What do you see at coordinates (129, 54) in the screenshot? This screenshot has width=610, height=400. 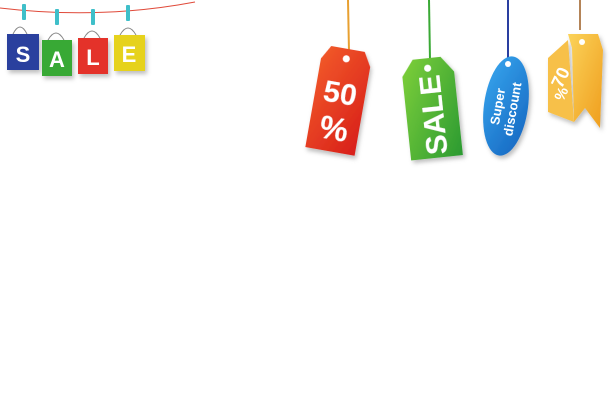 I see `bag-letter: E` at bounding box center [129, 54].